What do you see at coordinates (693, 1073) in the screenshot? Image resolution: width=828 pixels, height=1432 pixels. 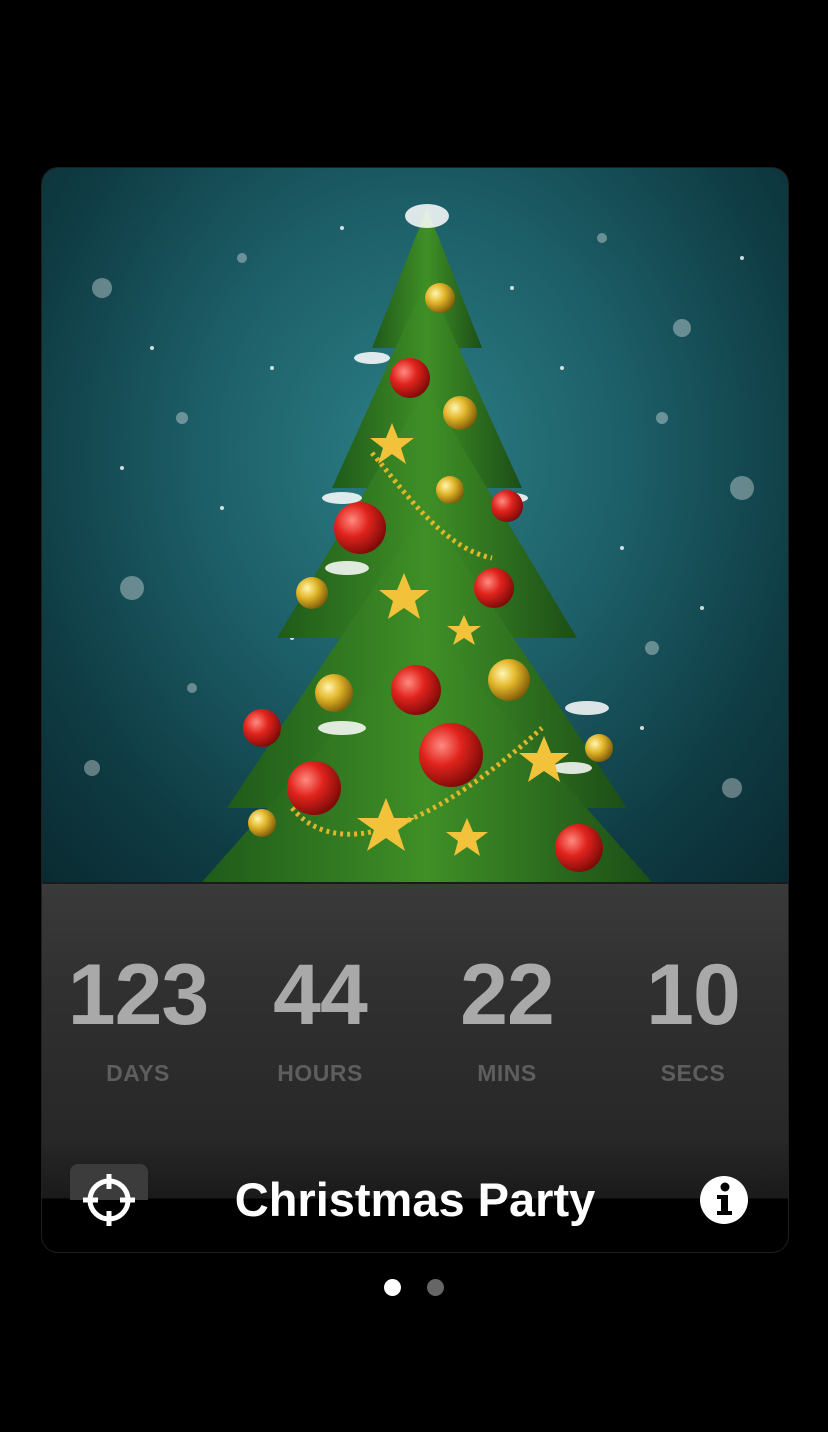 I see `secs-label: SECS` at bounding box center [693, 1073].